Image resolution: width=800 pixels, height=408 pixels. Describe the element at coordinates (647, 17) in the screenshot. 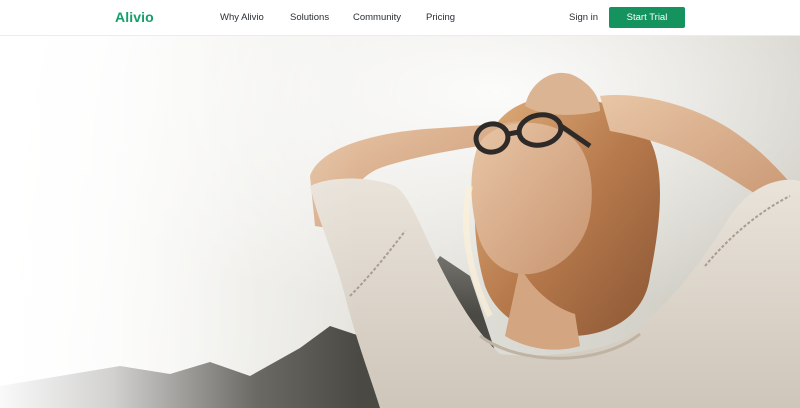

I see `start-trial-button: Start Trial` at that location.